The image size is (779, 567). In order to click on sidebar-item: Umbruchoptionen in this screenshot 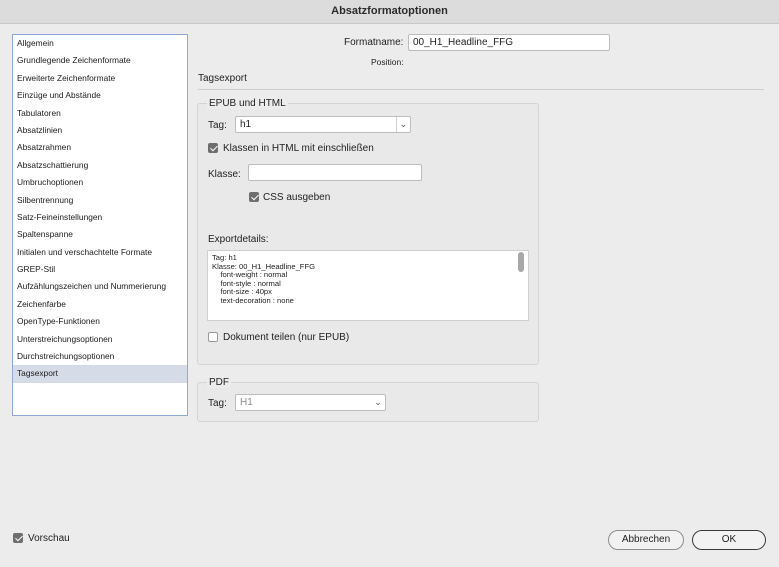, I will do `click(100, 182)`.